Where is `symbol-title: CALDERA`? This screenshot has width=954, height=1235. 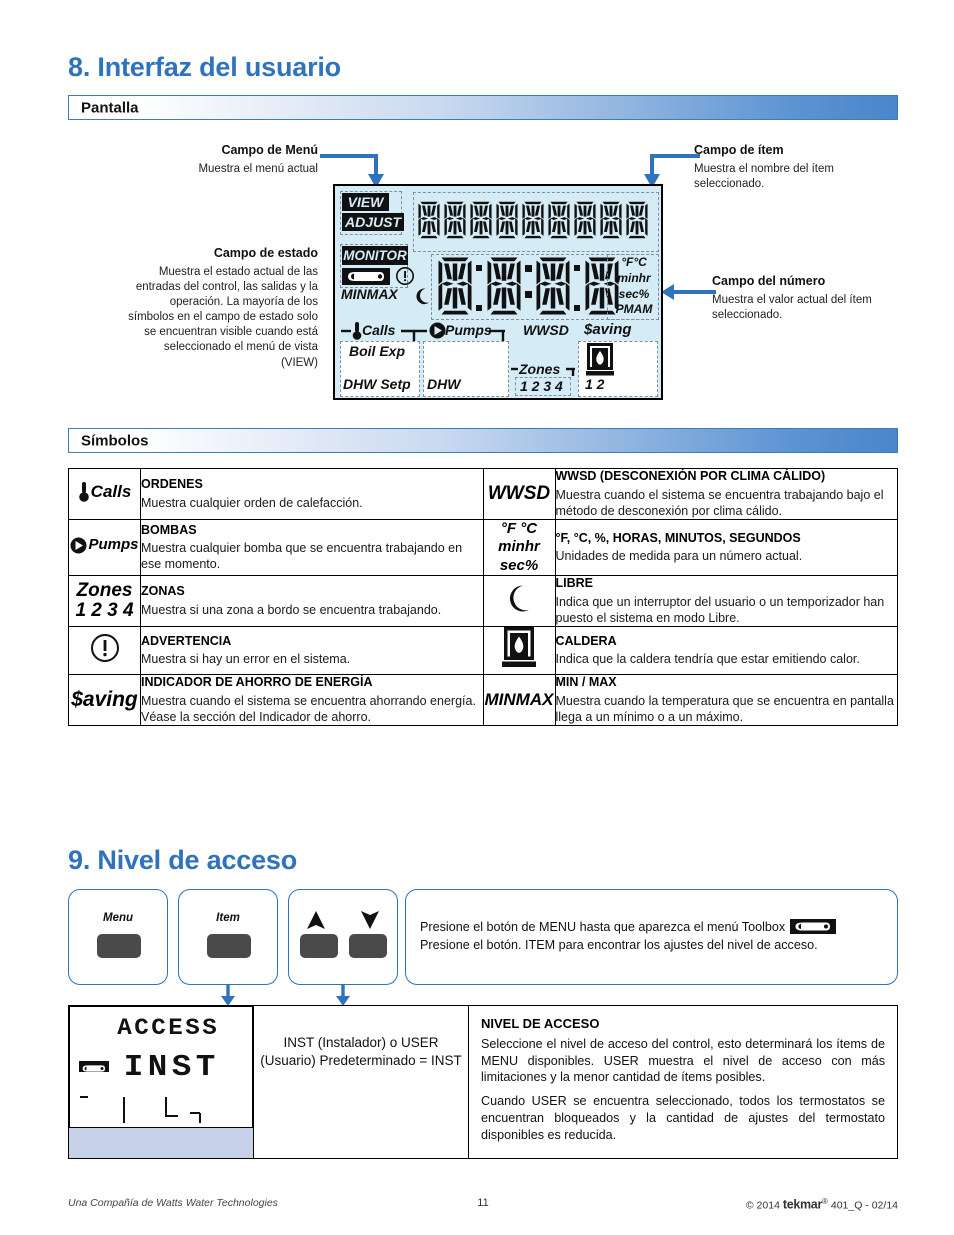 symbol-title: CALDERA is located at coordinates (586, 640).